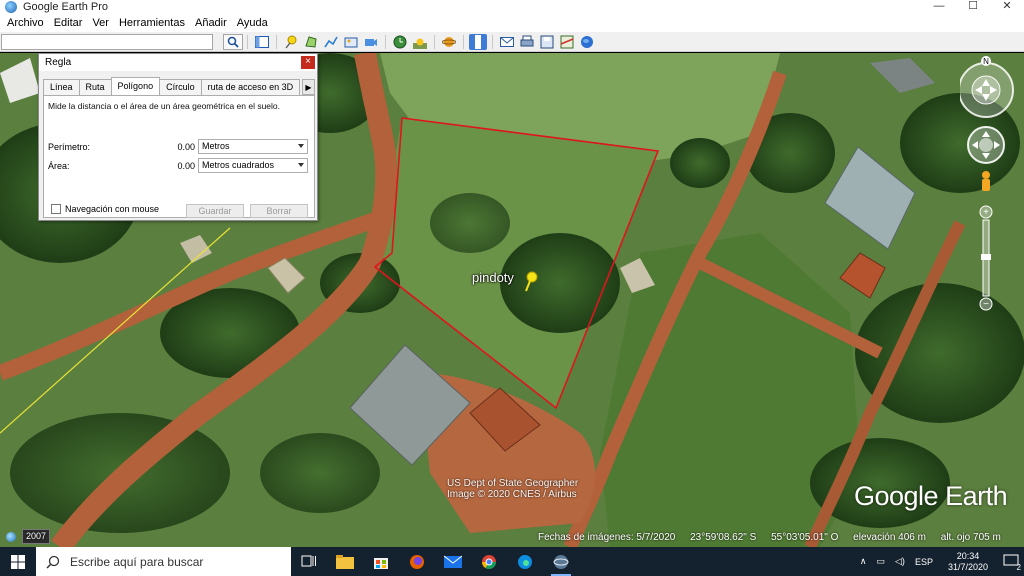  Describe the element at coordinates (95, 87) in the screenshot. I see `tab-ruta: Ruta` at that location.